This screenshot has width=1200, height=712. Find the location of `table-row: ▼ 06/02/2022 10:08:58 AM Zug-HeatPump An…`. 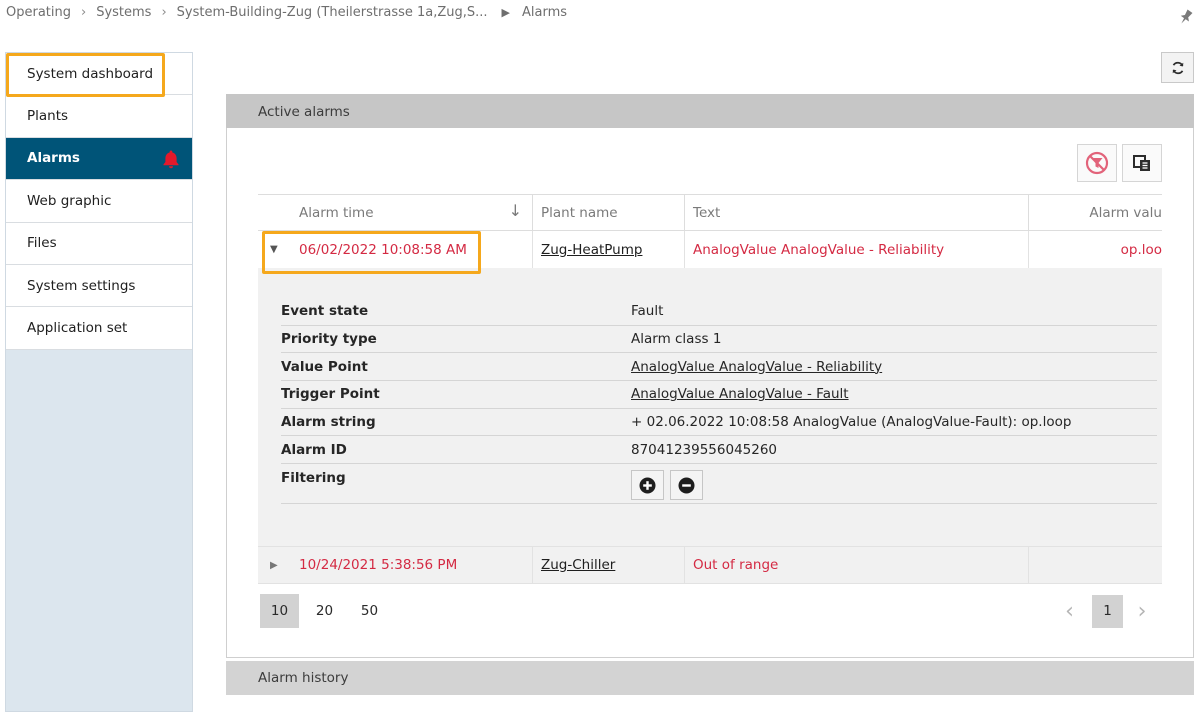

table-row: ▼ 06/02/2022 10:08:58 AM Zug-HeatPump An… is located at coordinates (710, 250).